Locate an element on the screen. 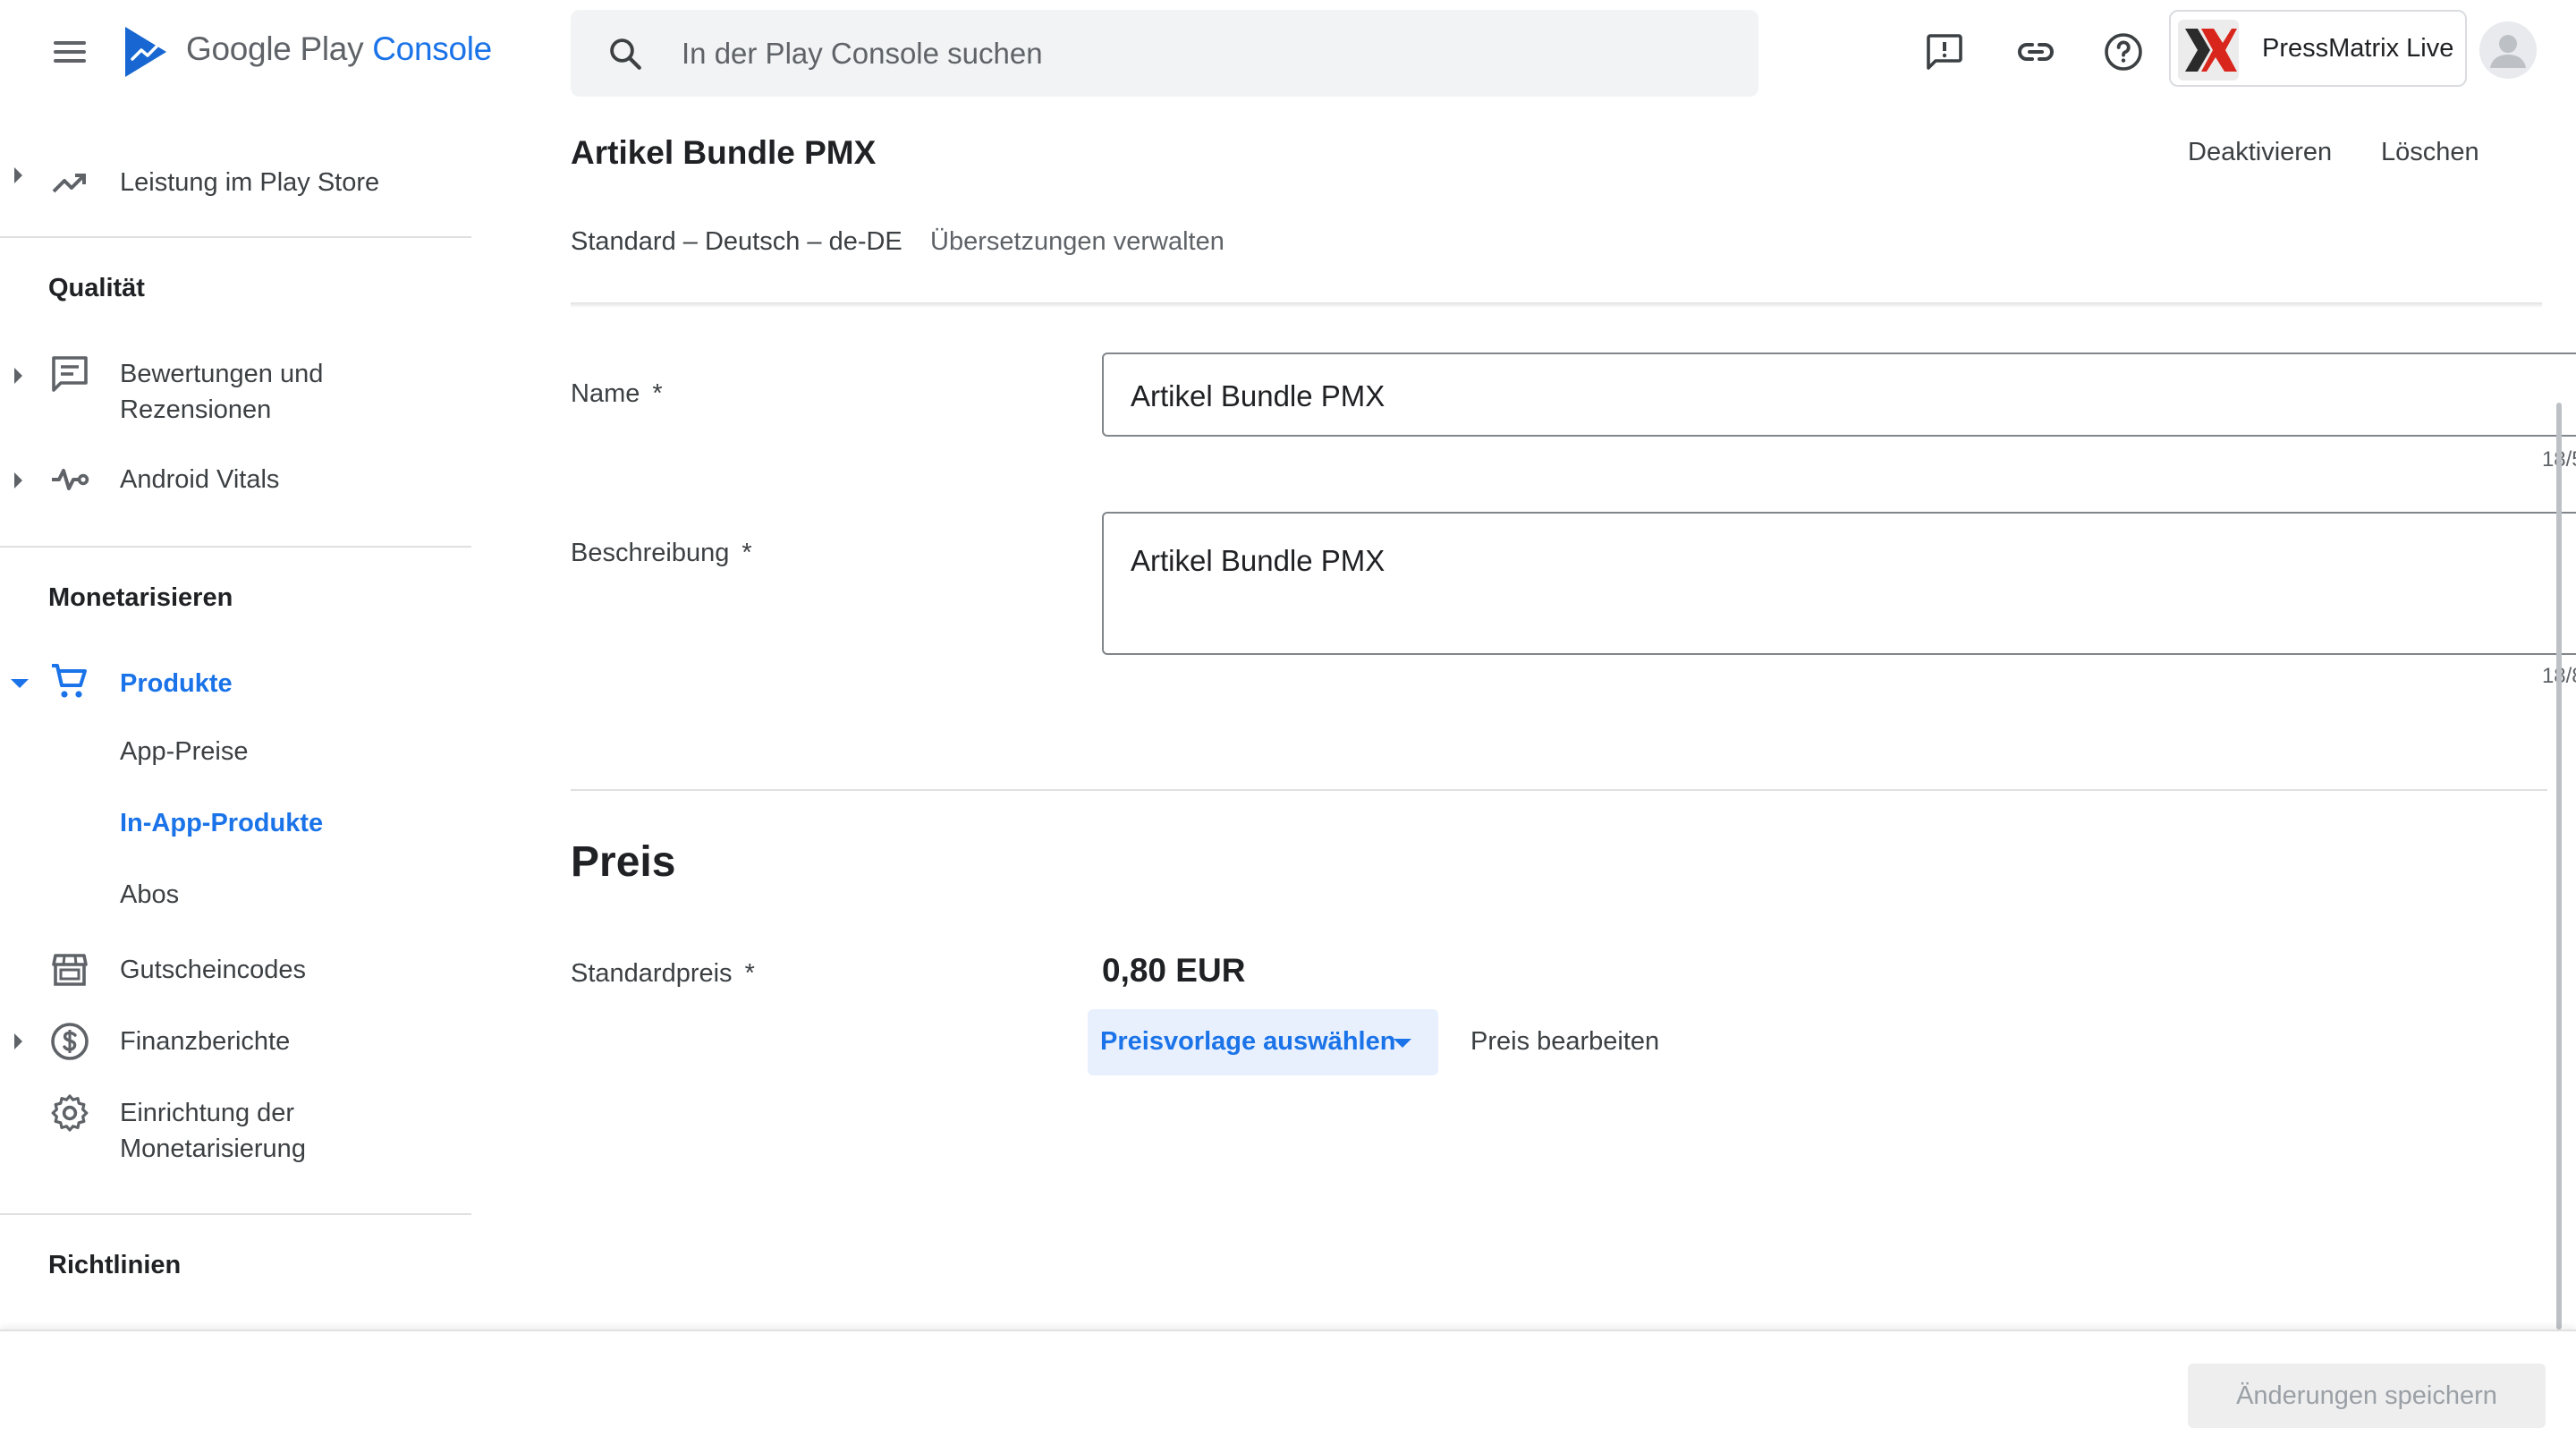 Image resolution: width=2576 pixels, height=1453 pixels. sidebar-item-label-line2: Rezensionen is located at coordinates (196, 409).